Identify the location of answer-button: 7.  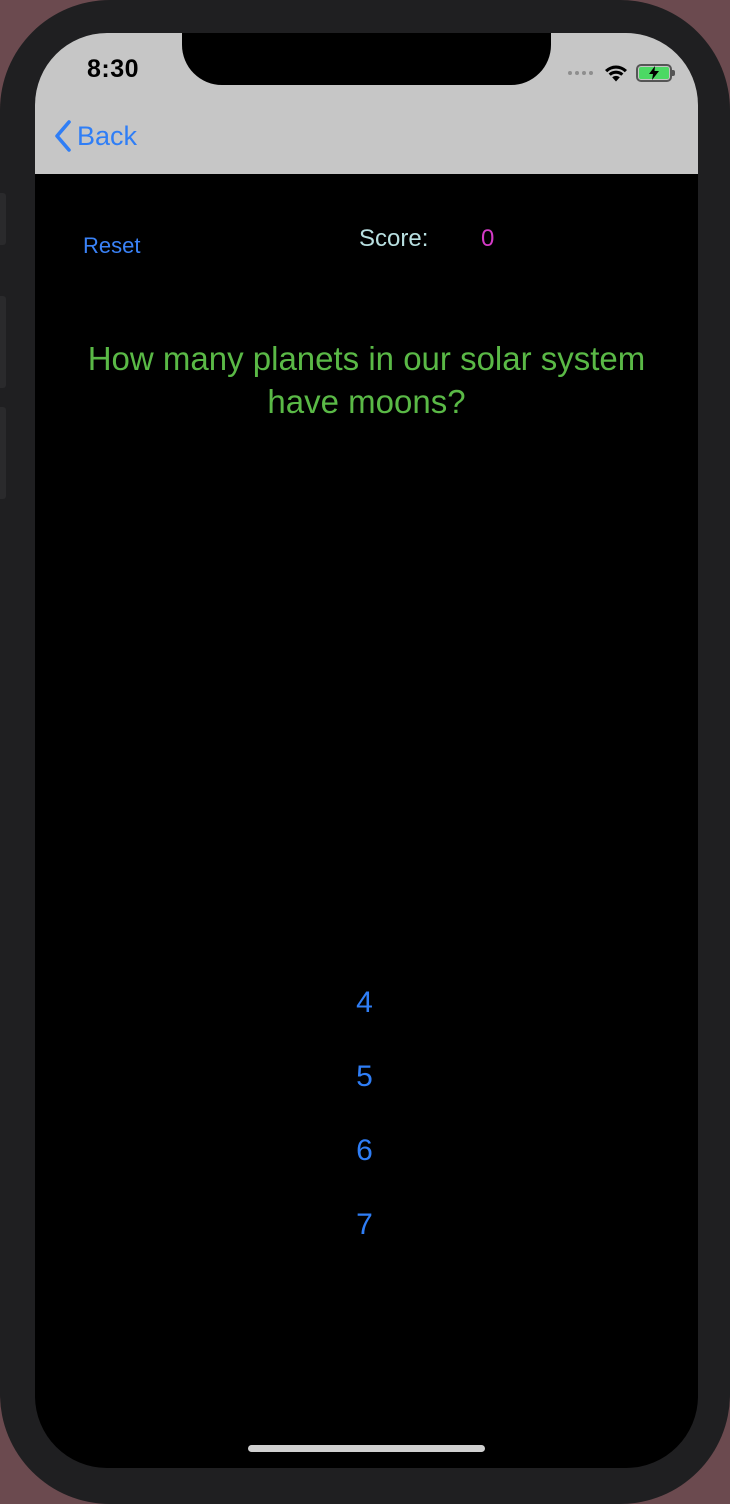
(365, 1242).